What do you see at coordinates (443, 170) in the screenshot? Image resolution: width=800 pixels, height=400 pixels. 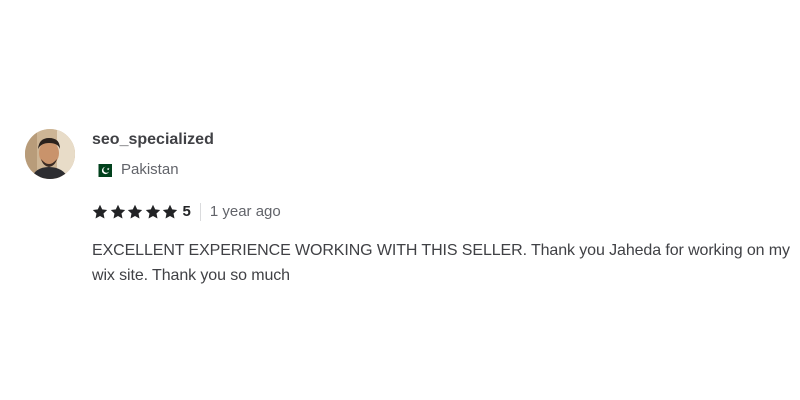 I see `reviewer-country: Pakistan` at bounding box center [443, 170].